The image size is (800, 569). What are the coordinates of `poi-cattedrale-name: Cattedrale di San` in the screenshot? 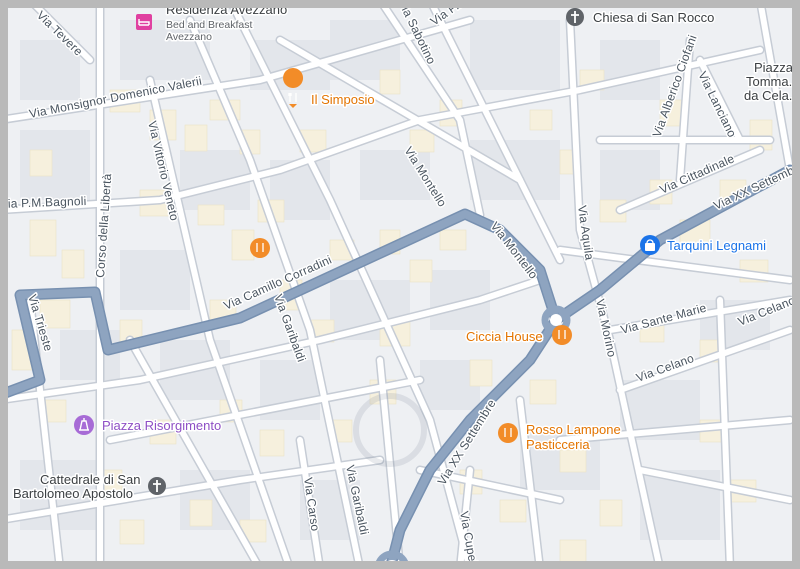 It's located at (90, 479).